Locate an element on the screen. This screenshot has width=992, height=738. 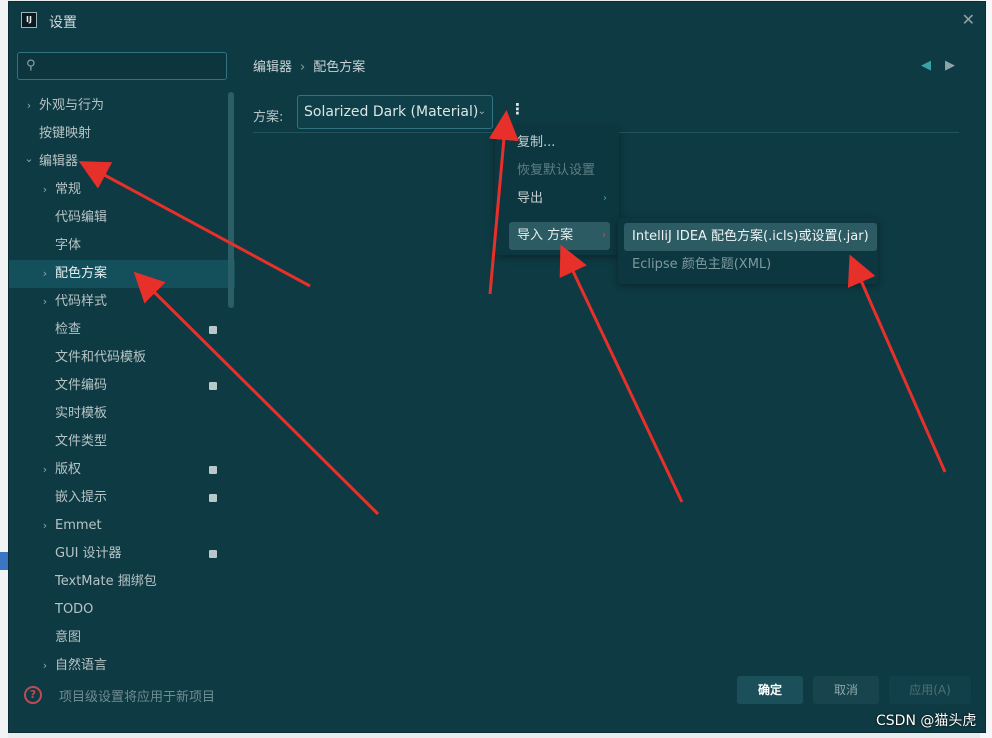
sidebar-item: GUI 设计器 is located at coordinates (122, 554).